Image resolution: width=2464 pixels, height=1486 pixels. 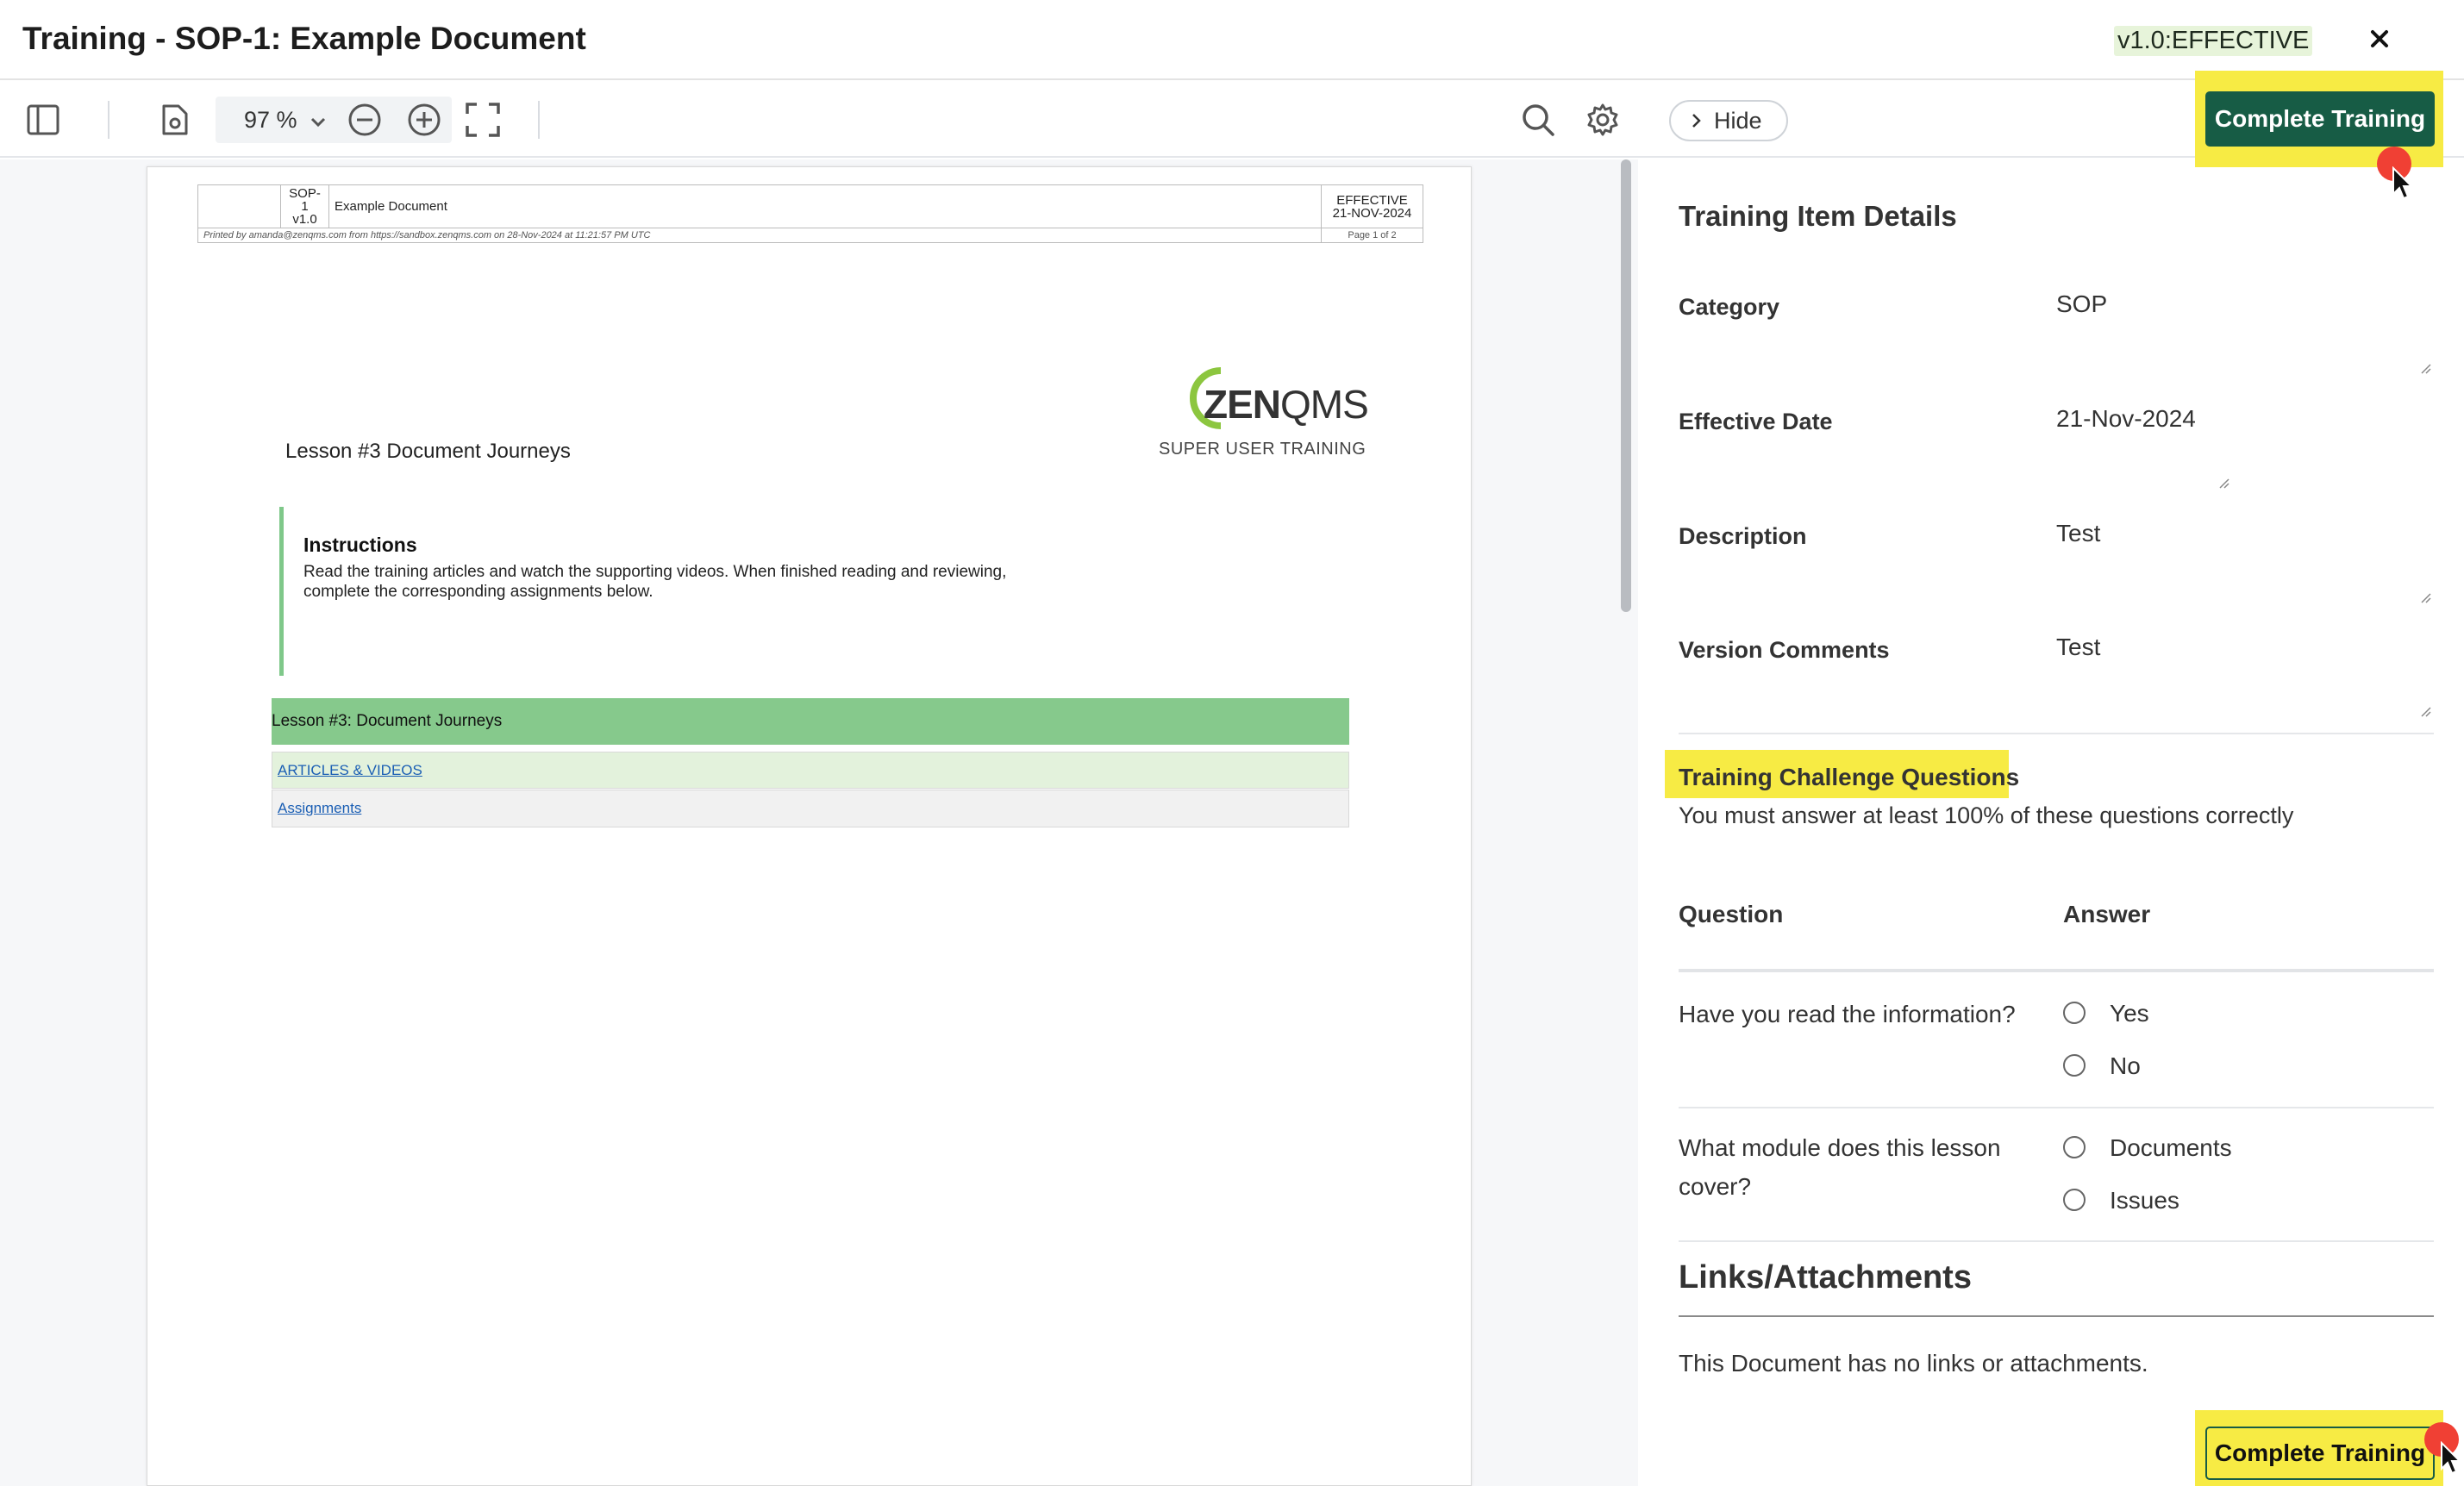 What do you see at coordinates (1818, 216) in the screenshot?
I see `training-item-details-title: Training Item Details` at bounding box center [1818, 216].